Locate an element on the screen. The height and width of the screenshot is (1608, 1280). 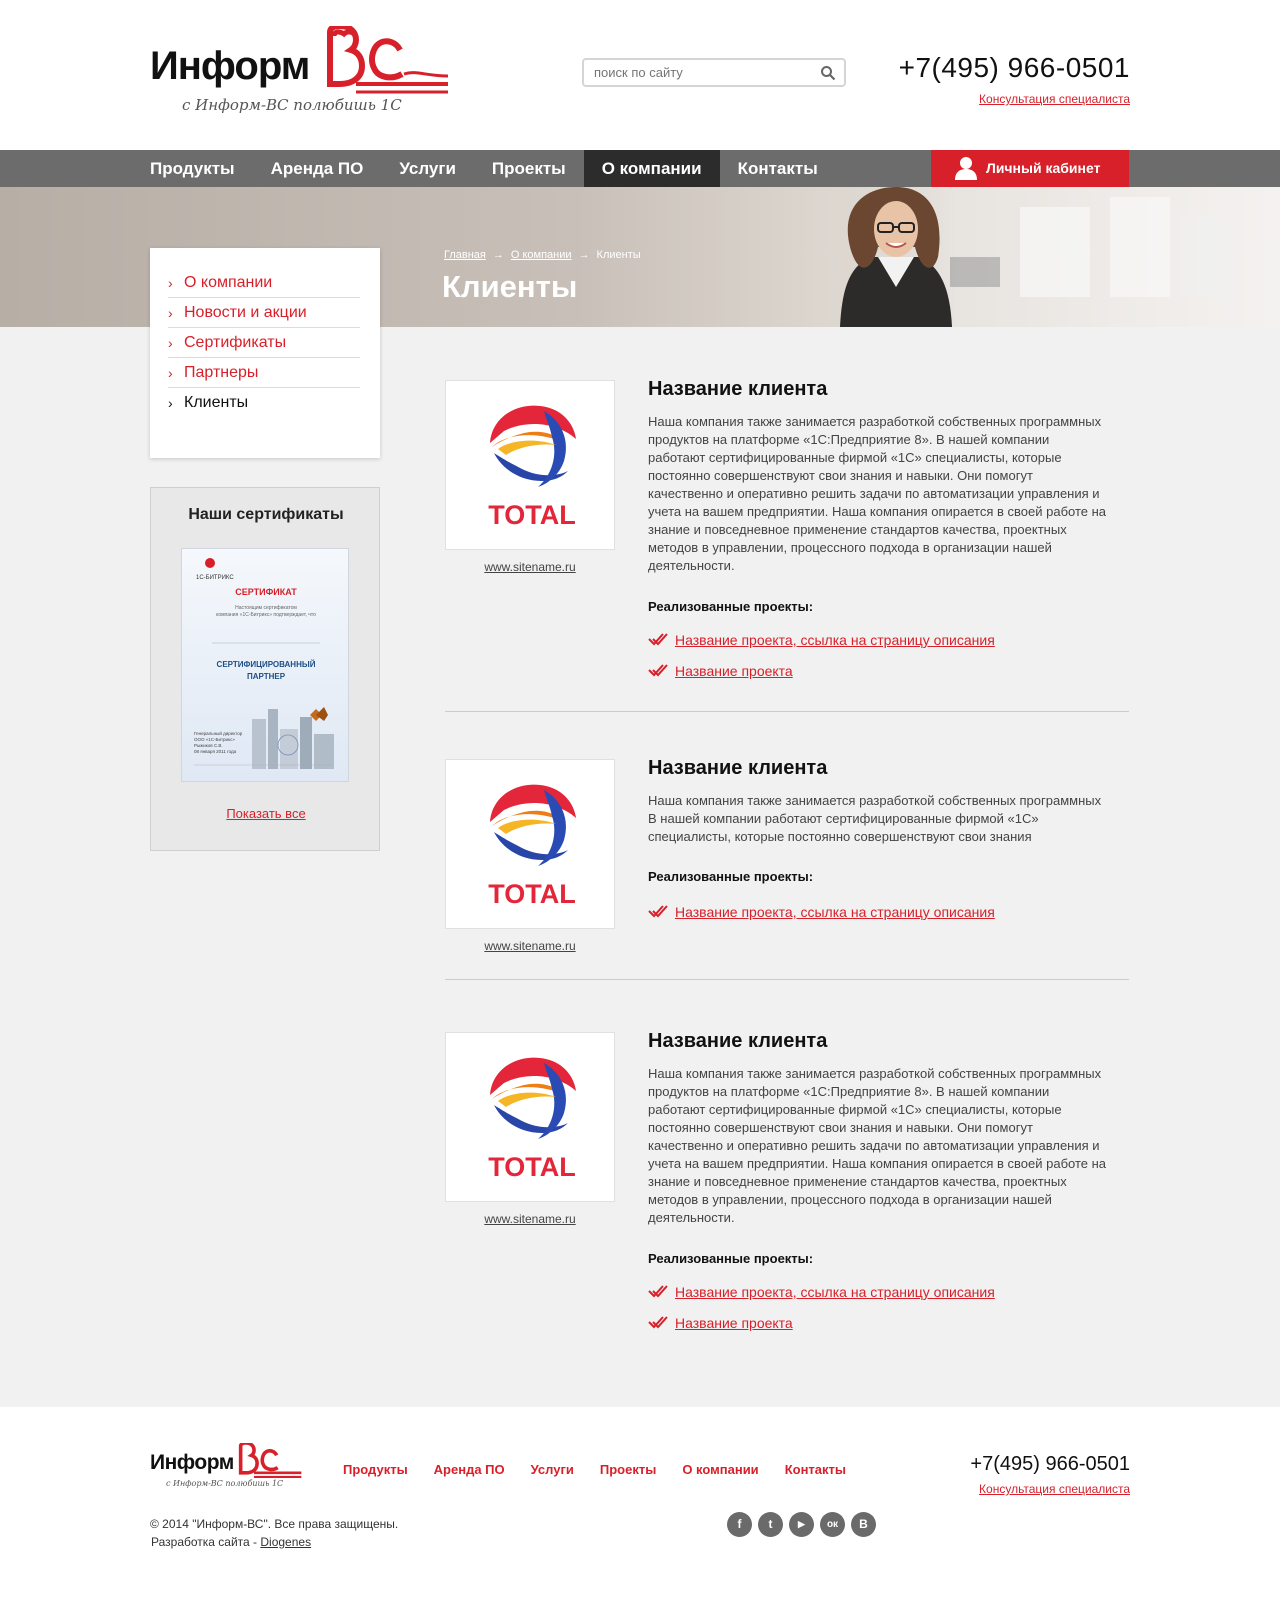
sidebar-item-news: › Новости и акции is located at coordinates (264, 313).